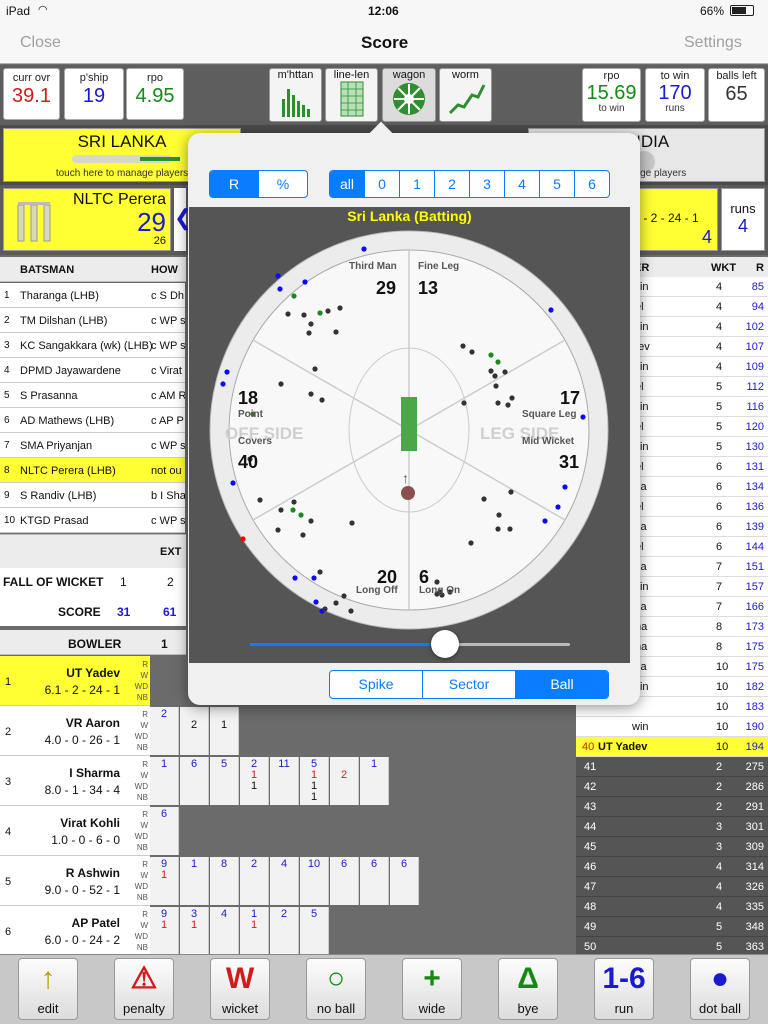 Image resolution: width=768 pixels, height=1024 pixels. I want to click on filter-6: 6, so click(591, 184).